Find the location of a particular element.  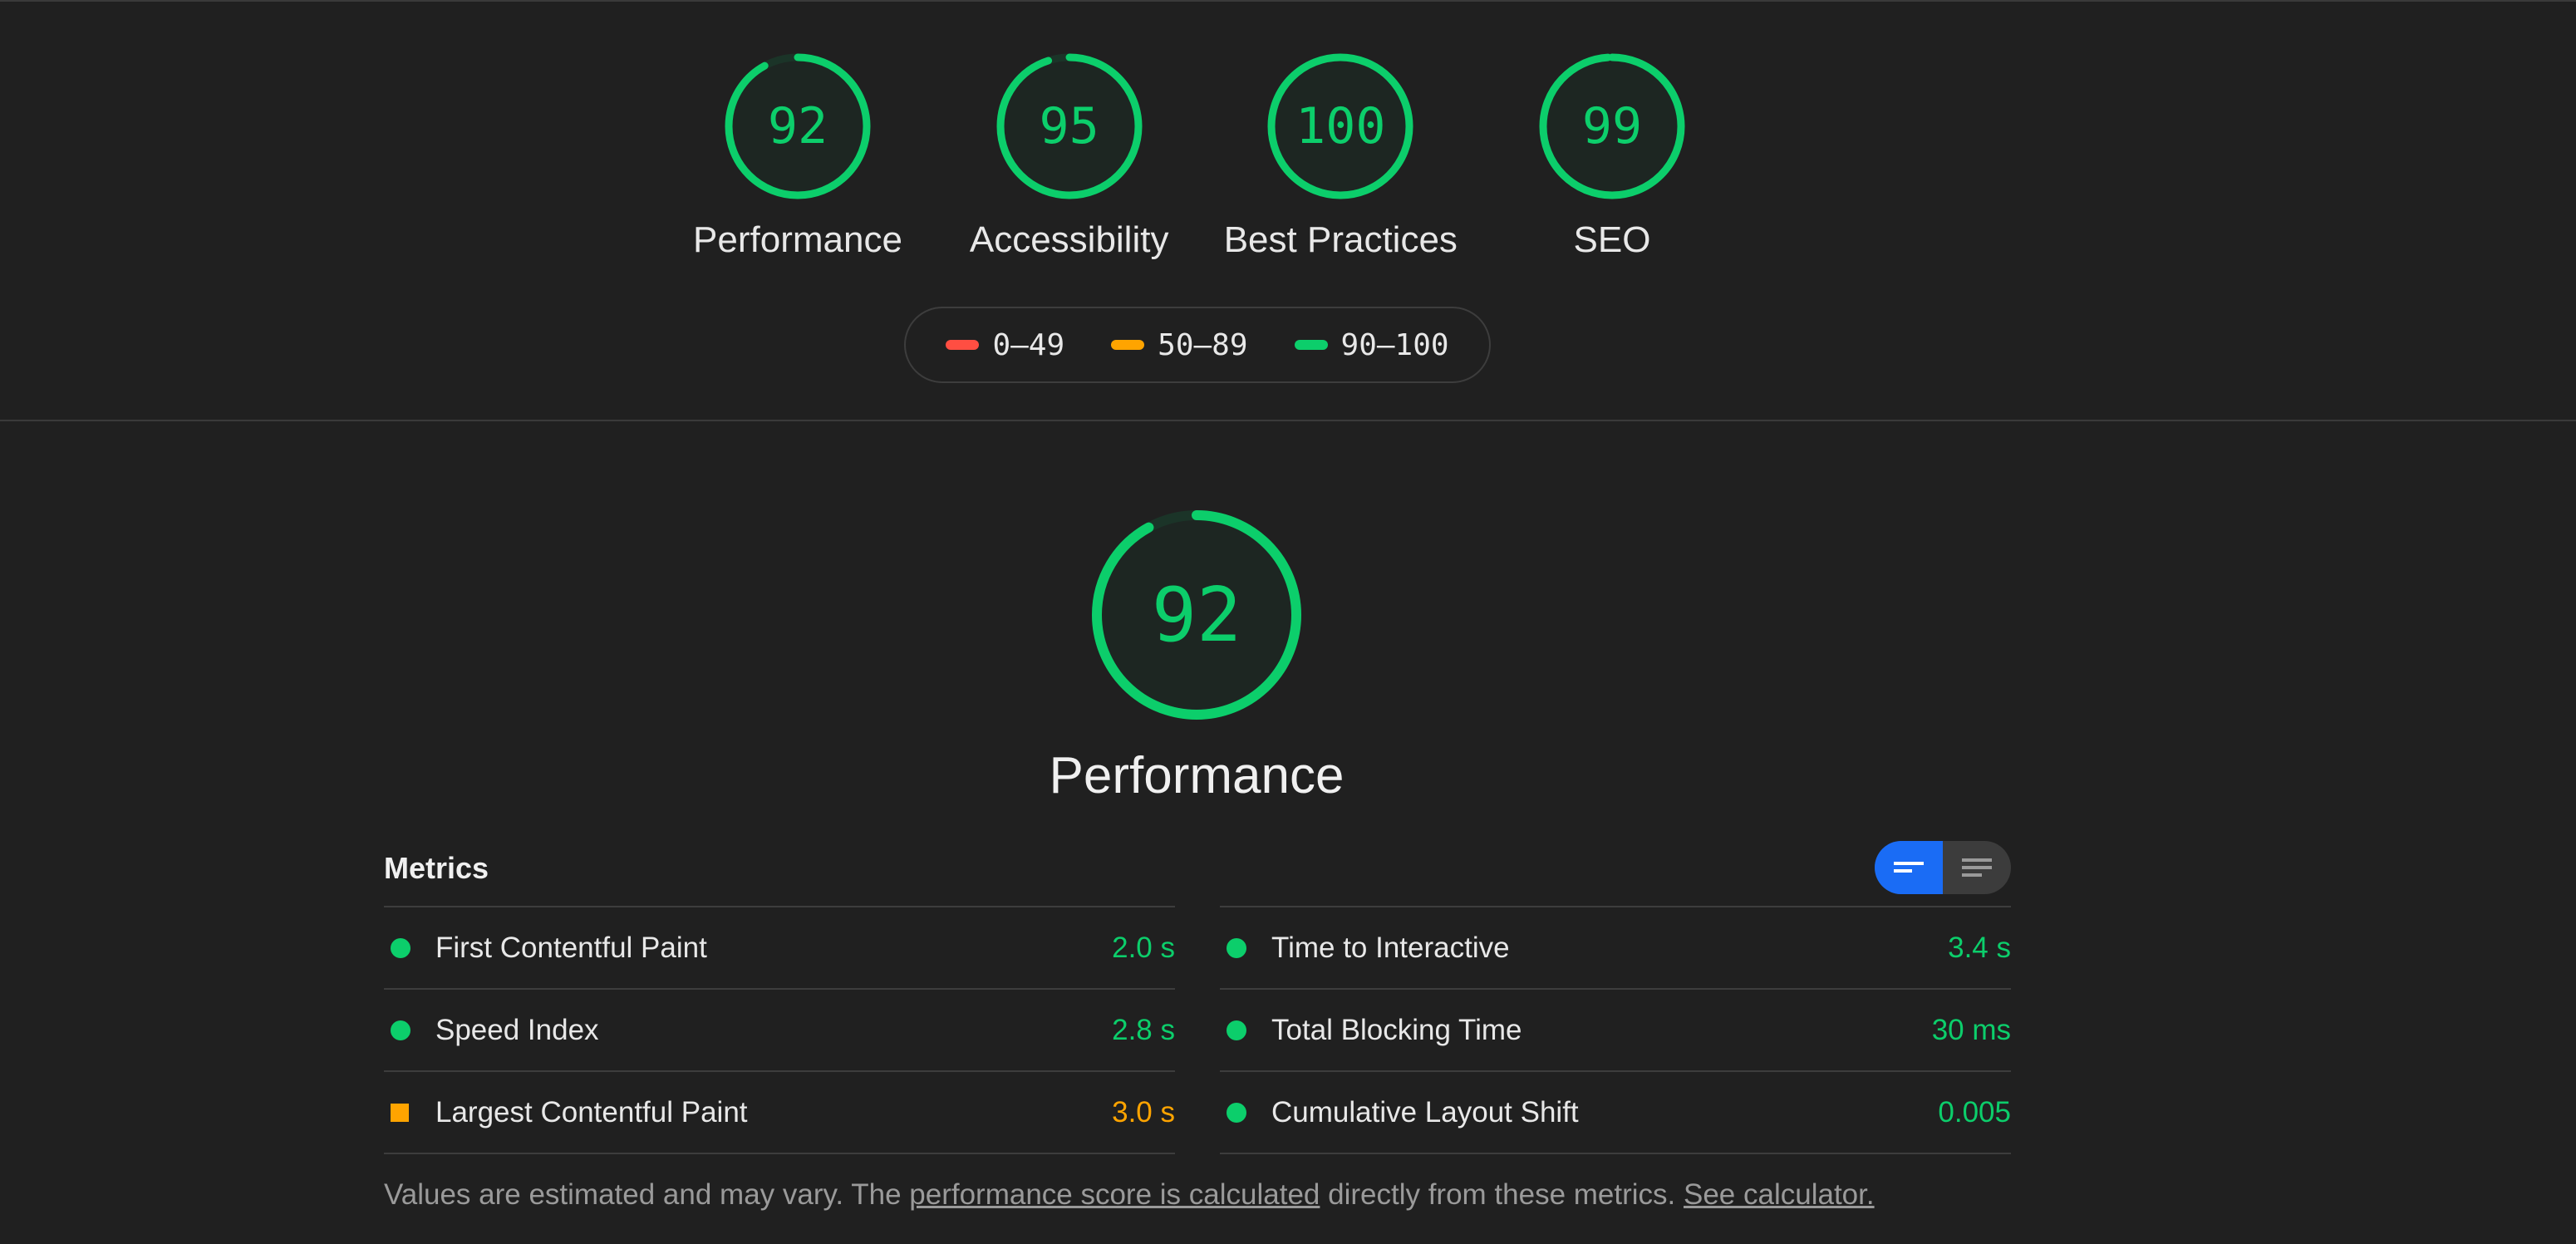

gauge-score: 99 is located at coordinates (1612, 126).